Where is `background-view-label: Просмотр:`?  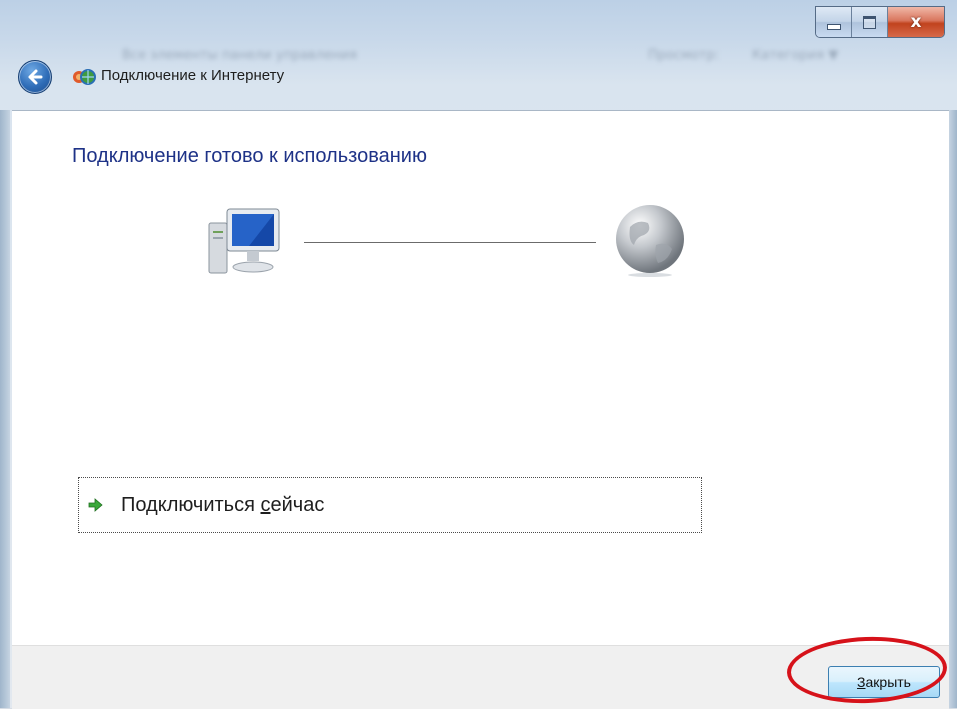
background-view-label: Просмотр: is located at coordinates (684, 55).